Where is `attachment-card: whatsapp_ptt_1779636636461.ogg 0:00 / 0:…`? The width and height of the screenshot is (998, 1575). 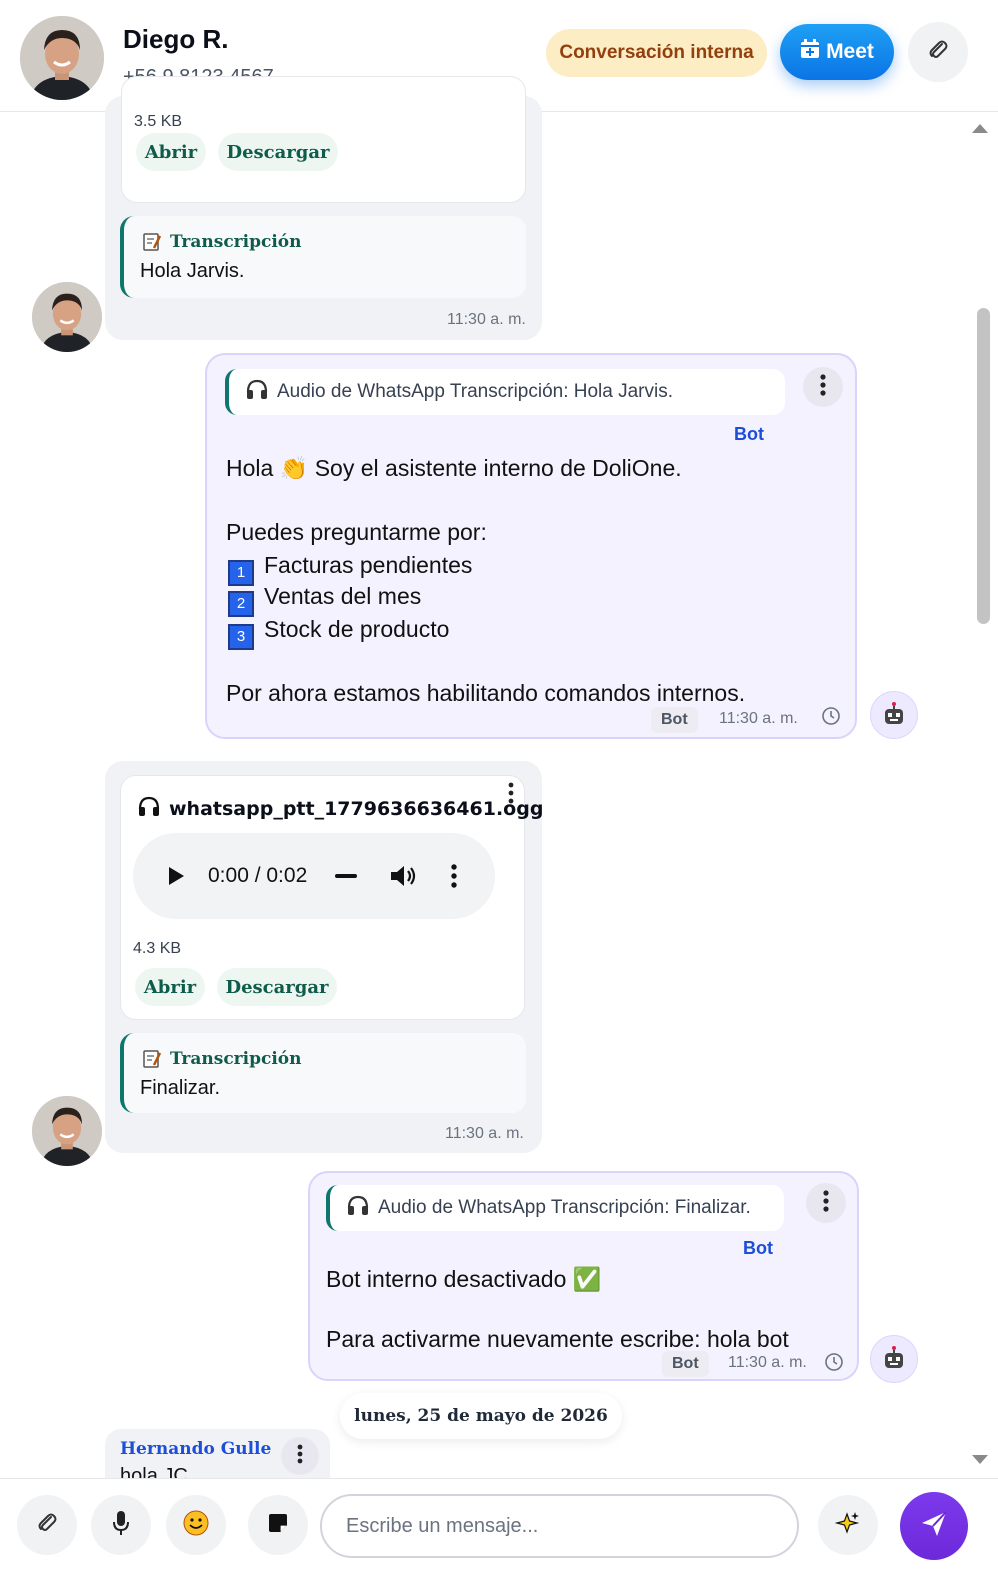
attachment-card: whatsapp_ptt_1779636636461.ogg 0:00 / 0:… is located at coordinates (331, 897).